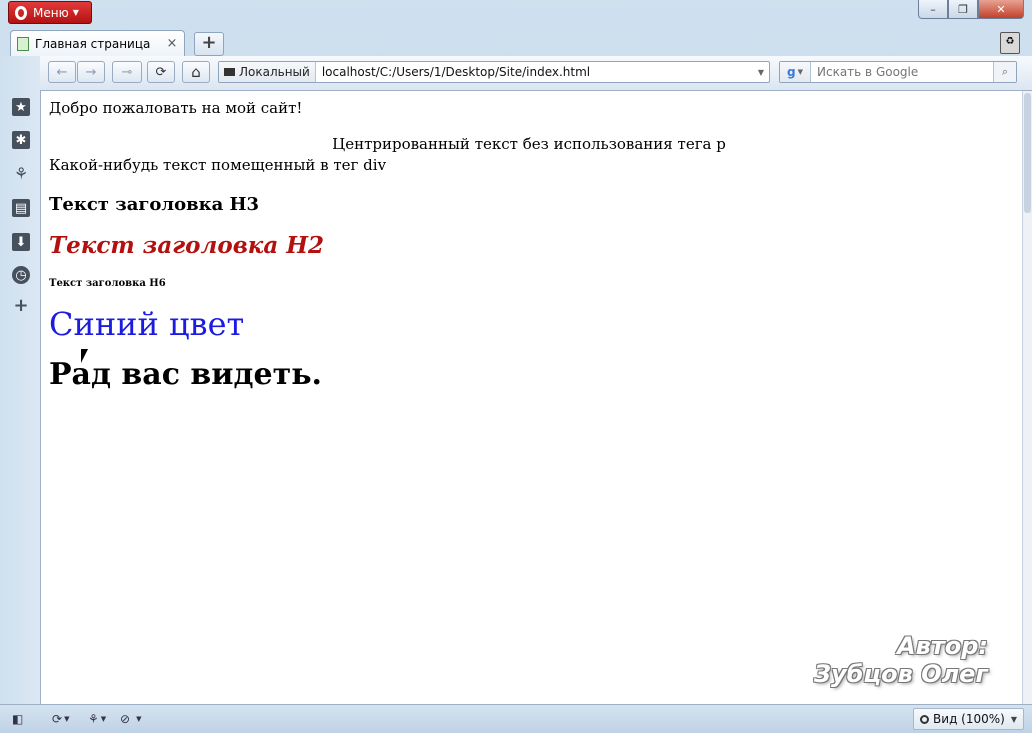  Describe the element at coordinates (21, 173) in the screenshot. I see `unite-icon: ⚘` at that location.